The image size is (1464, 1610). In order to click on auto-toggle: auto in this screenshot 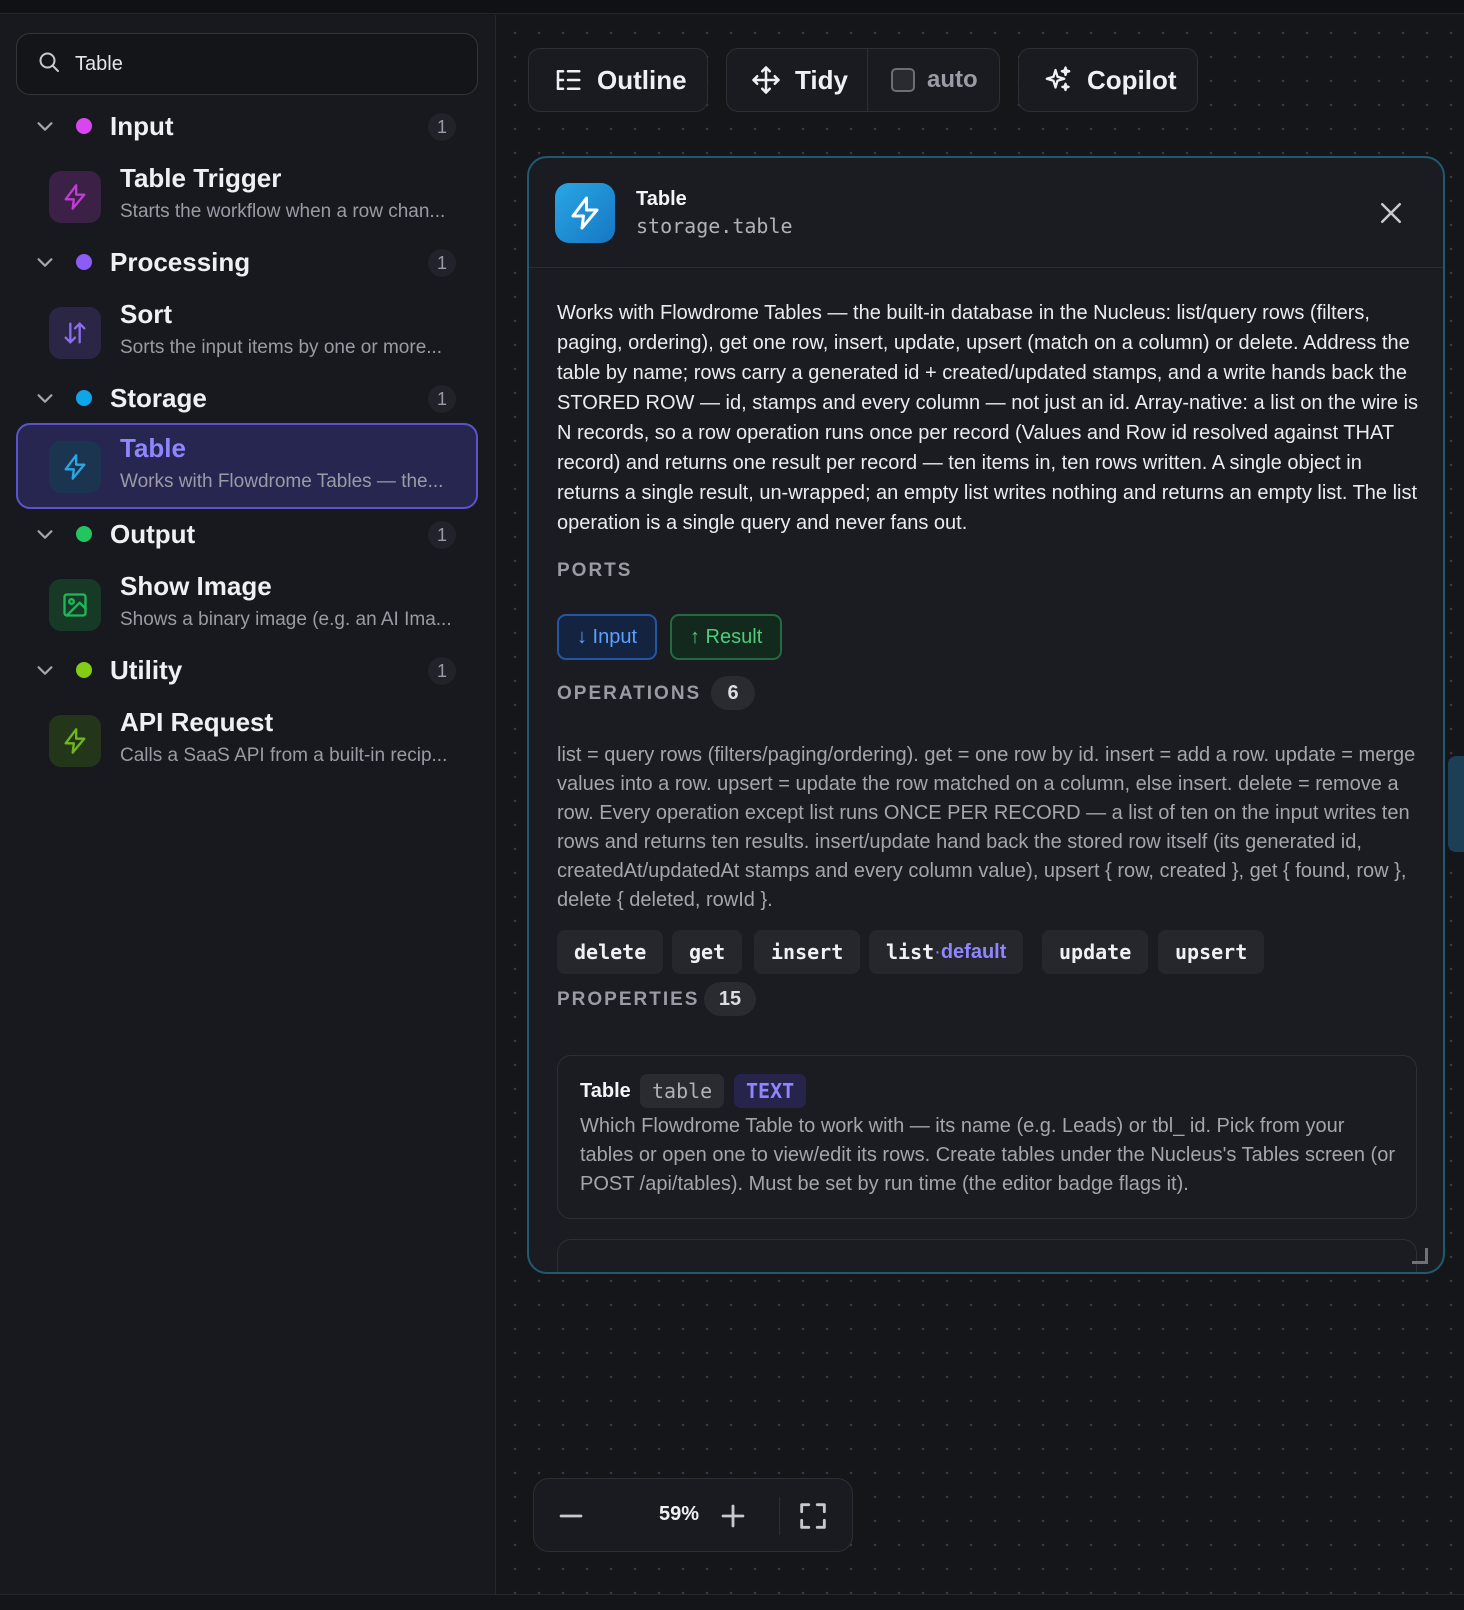, I will do `click(934, 80)`.